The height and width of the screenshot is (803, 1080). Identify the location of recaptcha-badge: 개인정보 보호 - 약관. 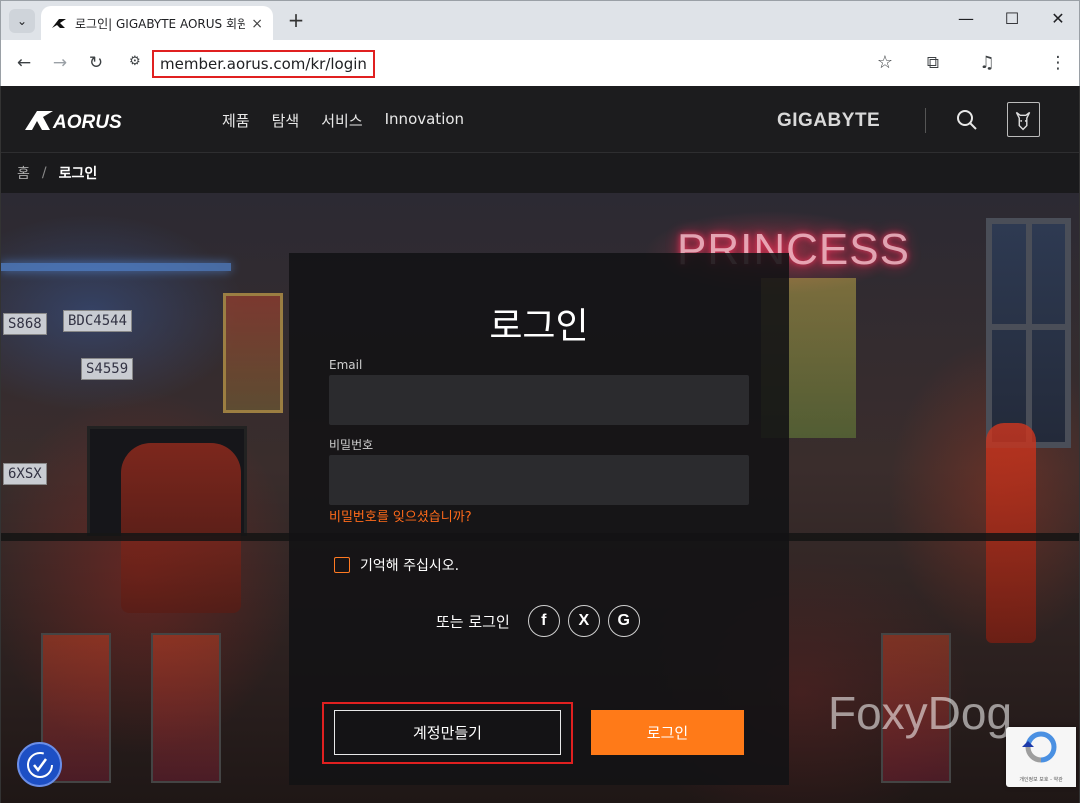
(1041, 757).